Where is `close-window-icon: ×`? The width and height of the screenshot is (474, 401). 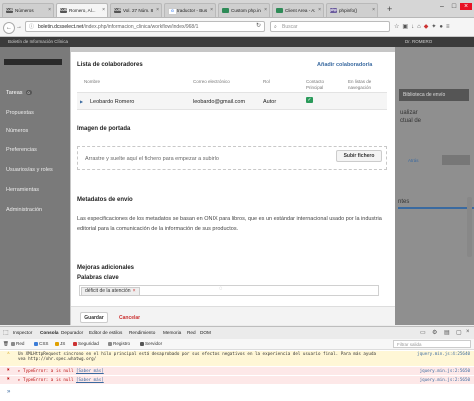 close-window-icon: × is located at coordinates (466, 6).